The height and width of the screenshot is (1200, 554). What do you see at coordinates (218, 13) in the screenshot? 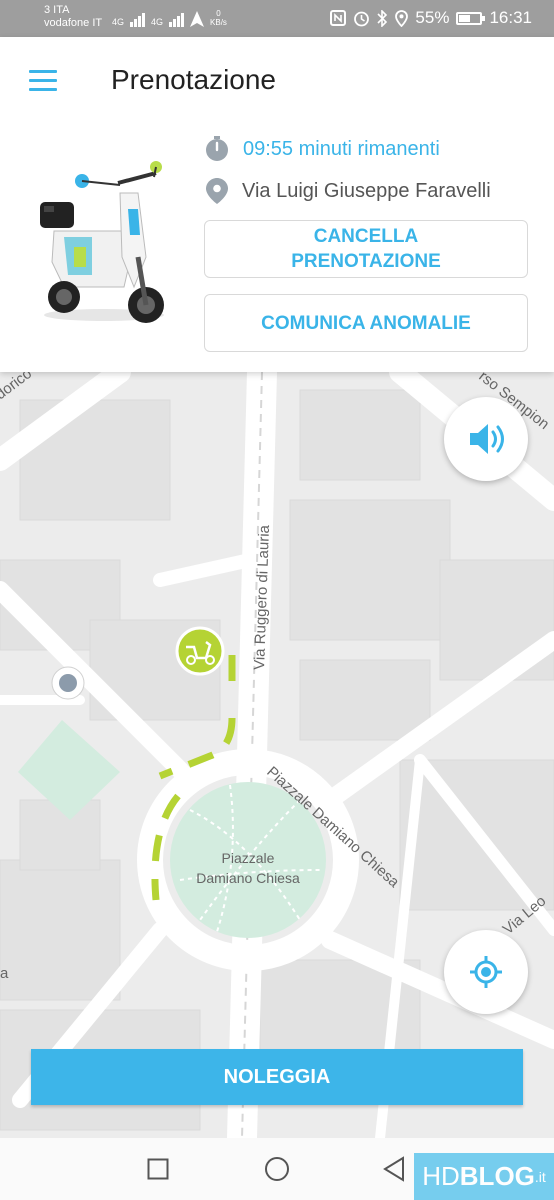
I see `speed-value: 0` at bounding box center [218, 13].